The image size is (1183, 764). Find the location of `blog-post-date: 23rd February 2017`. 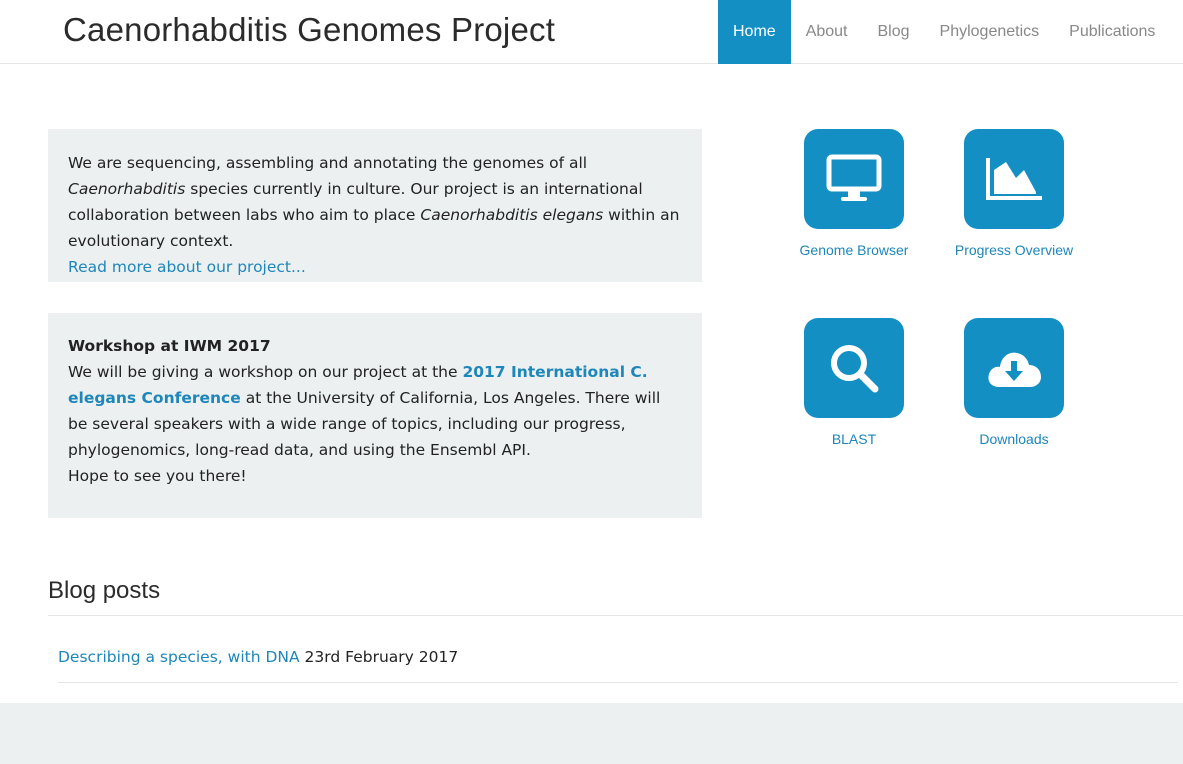

blog-post-date: 23rd February 2017 is located at coordinates (381, 657).